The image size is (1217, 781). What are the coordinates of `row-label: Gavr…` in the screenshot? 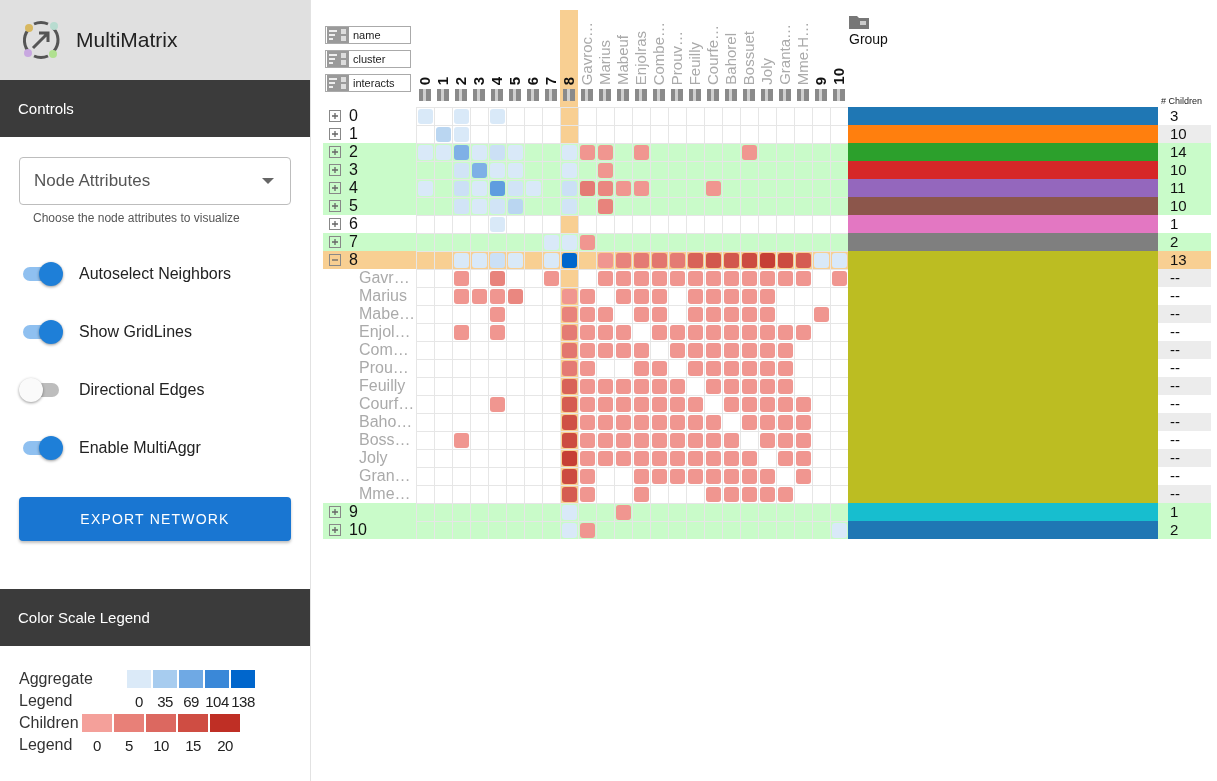 It's located at (384, 278).